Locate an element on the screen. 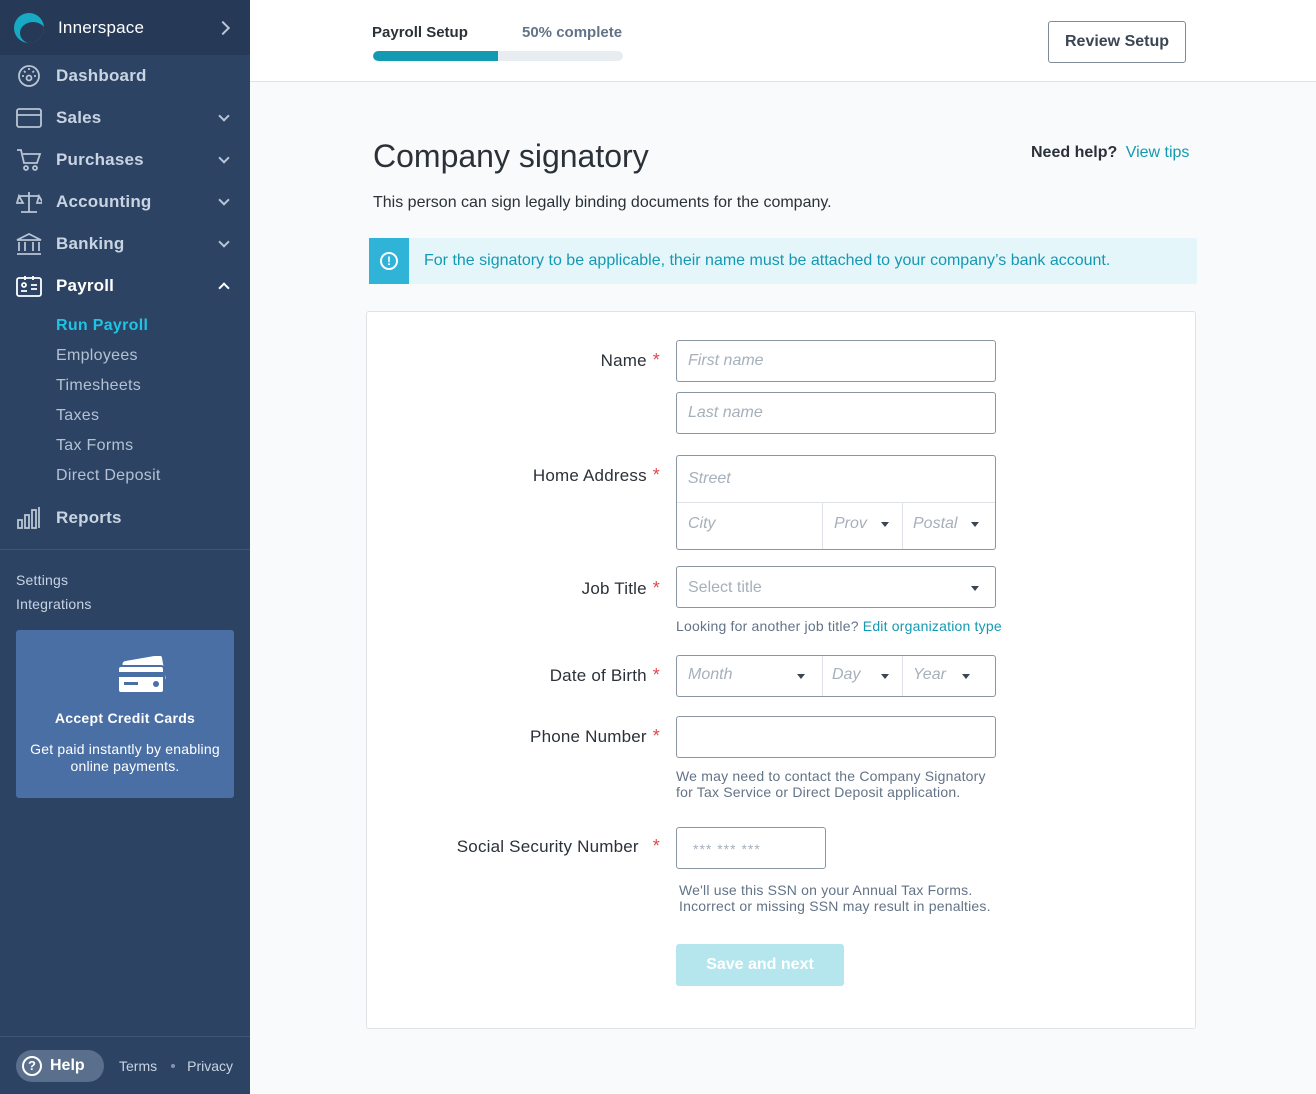 The width and height of the screenshot is (1316, 1094). credit-cards-icon is located at coordinates (141, 675).